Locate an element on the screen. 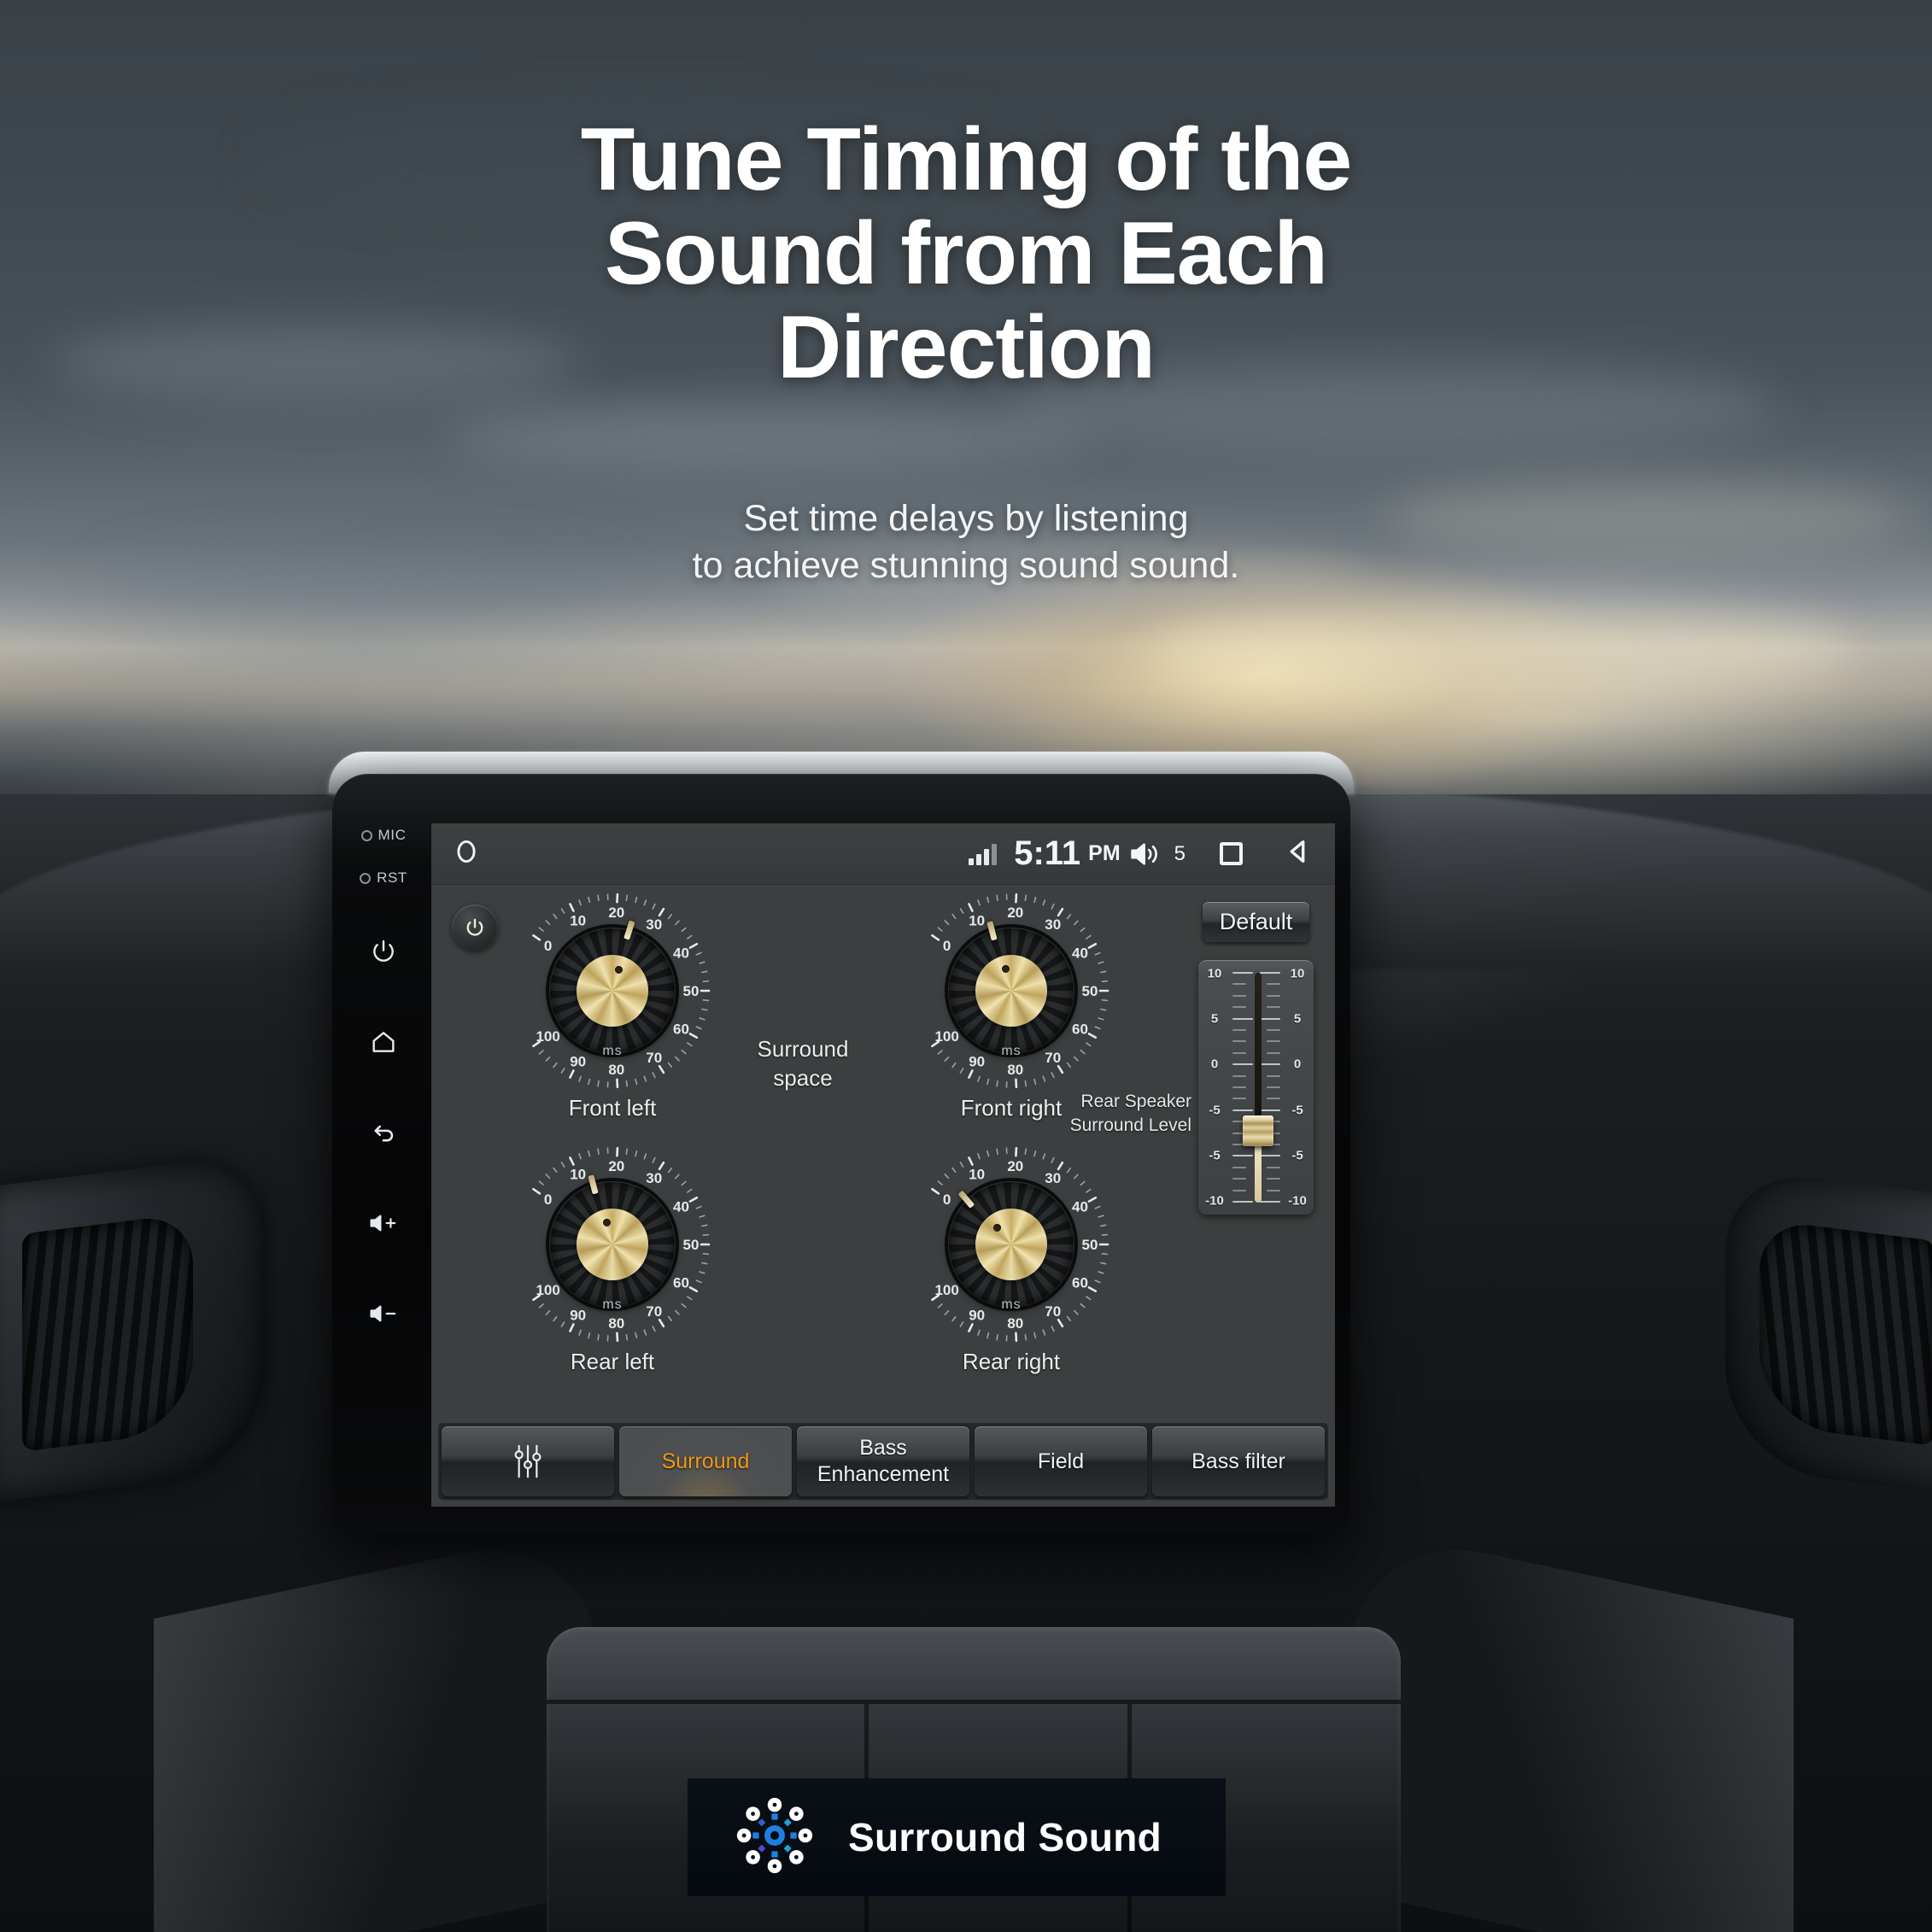  bezel-back-button is located at coordinates (383, 1132).